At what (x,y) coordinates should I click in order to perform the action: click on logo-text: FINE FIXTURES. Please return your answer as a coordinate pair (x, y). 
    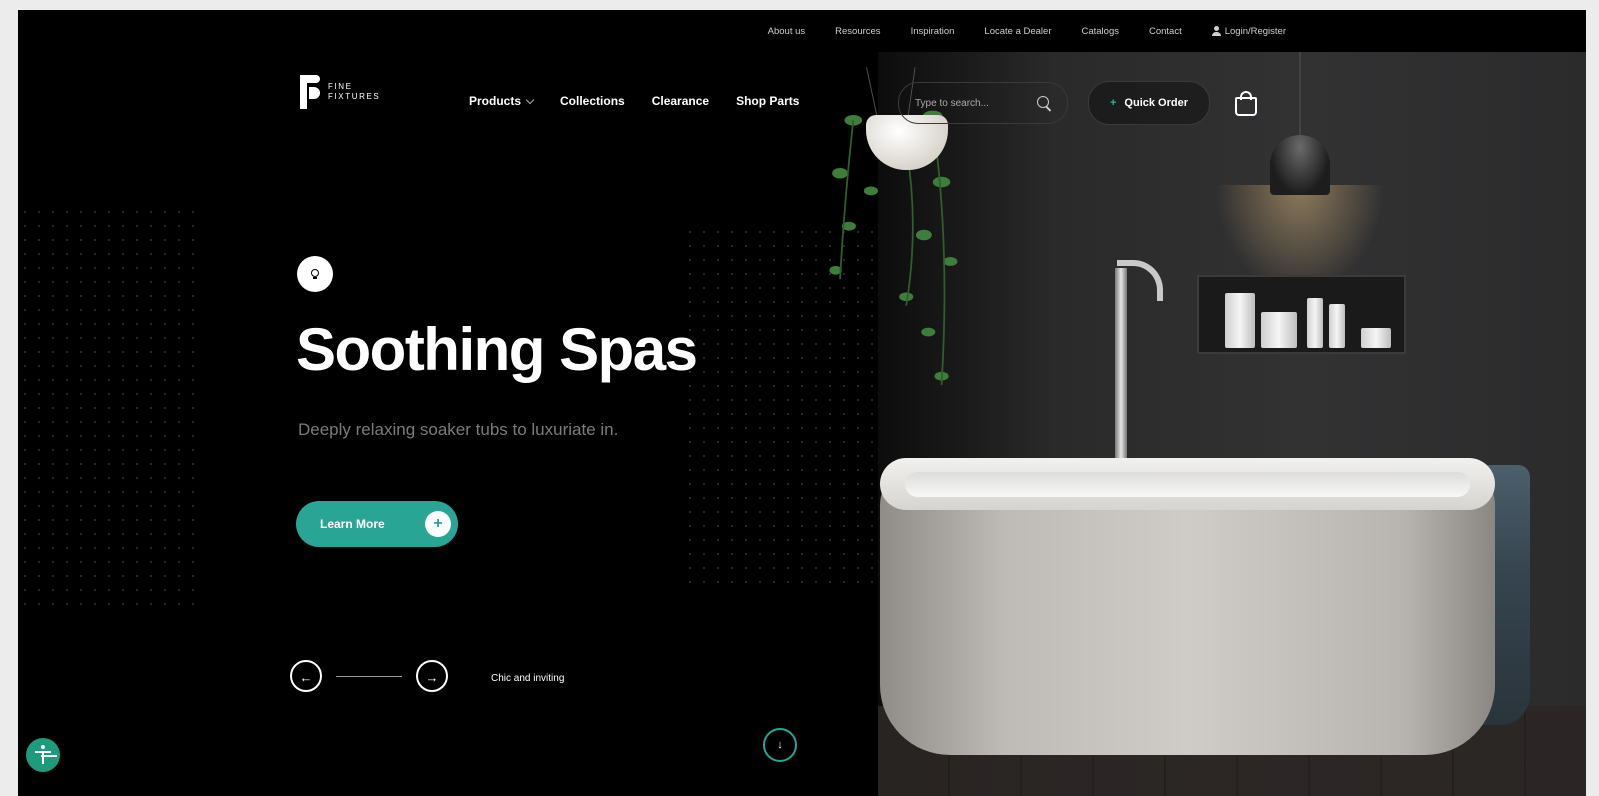
    Looking at the image, I should click on (354, 92).